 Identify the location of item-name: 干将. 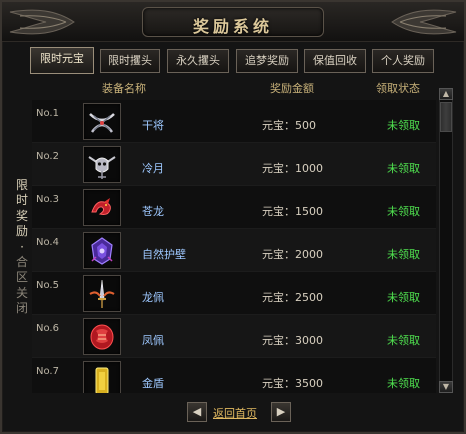
(153, 125).